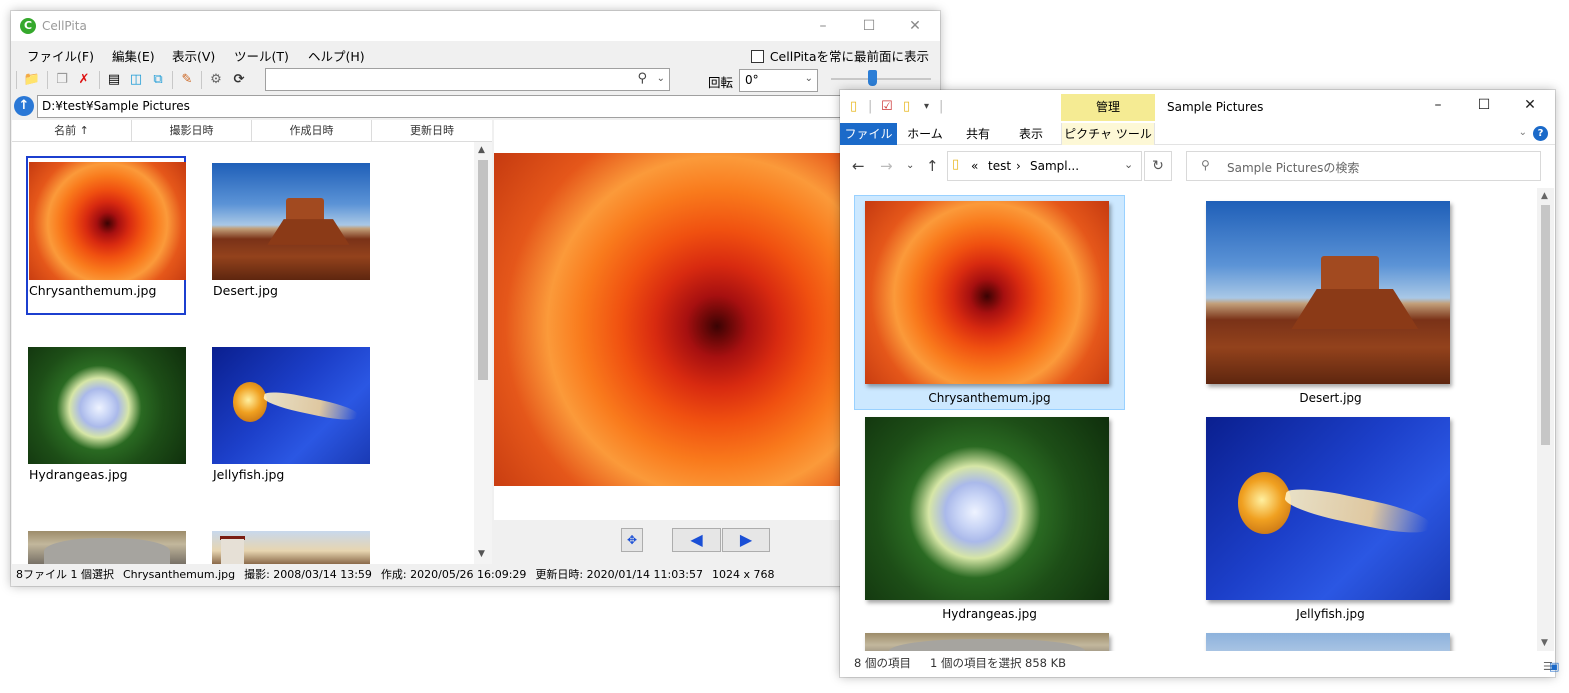 The image size is (1569, 693). Describe the element at coordinates (999, 166) in the screenshot. I see `breadcrumb-test: test` at that location.